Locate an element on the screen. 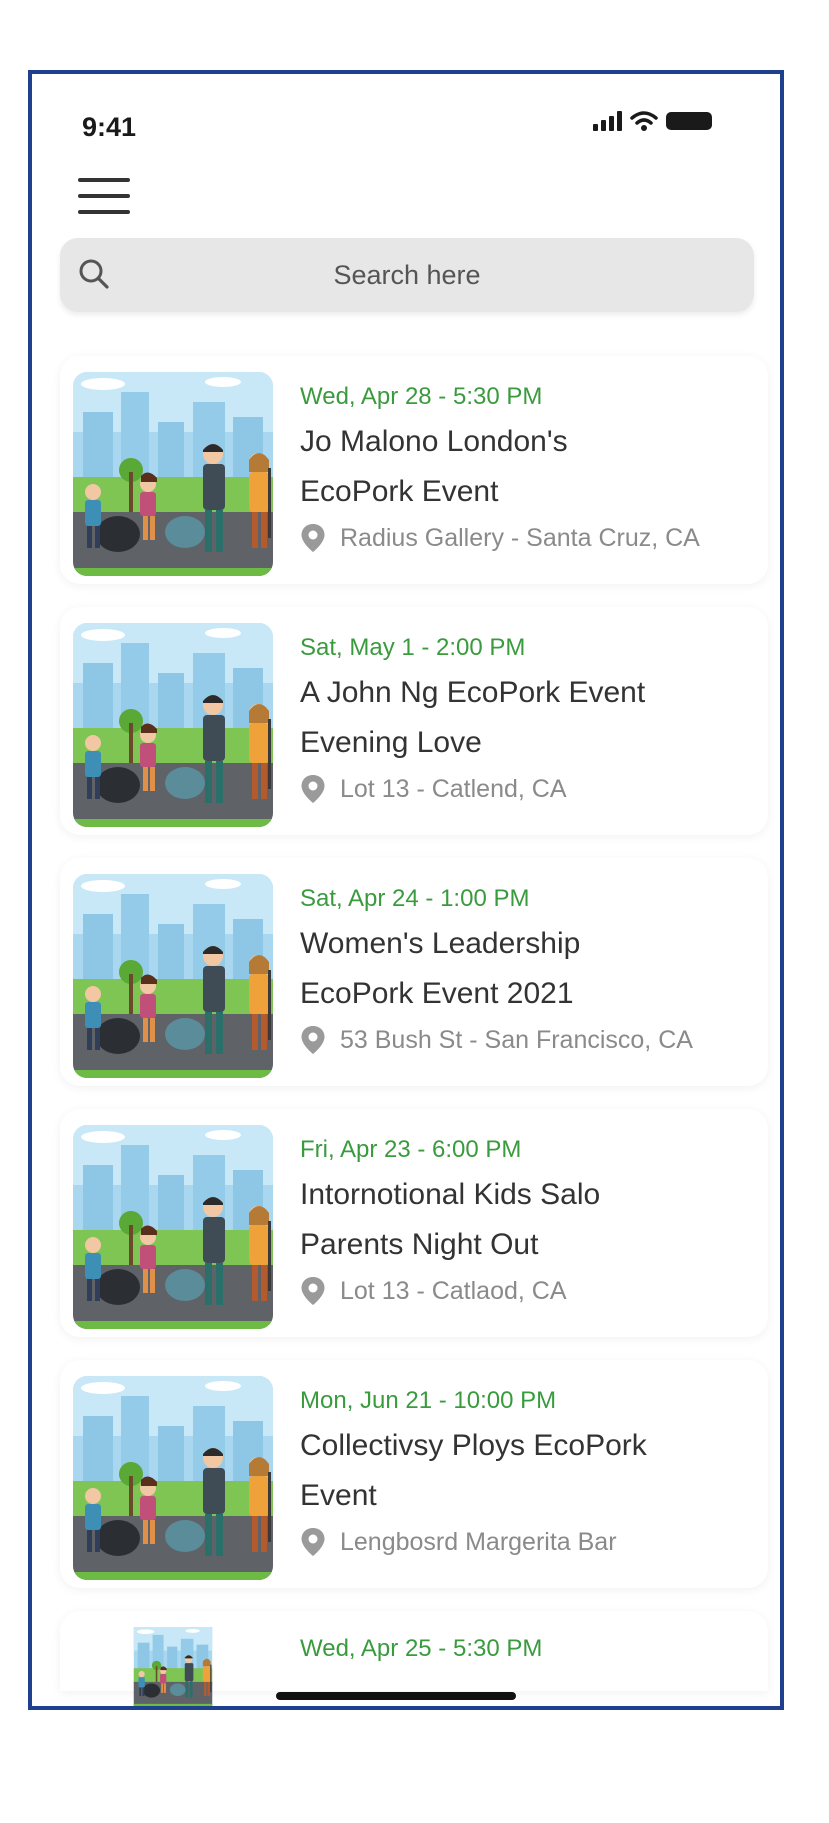 The height and width of the screenshot is (1823, 829). event-title-line: EcoPork Event is located at coordinates (399, 491).